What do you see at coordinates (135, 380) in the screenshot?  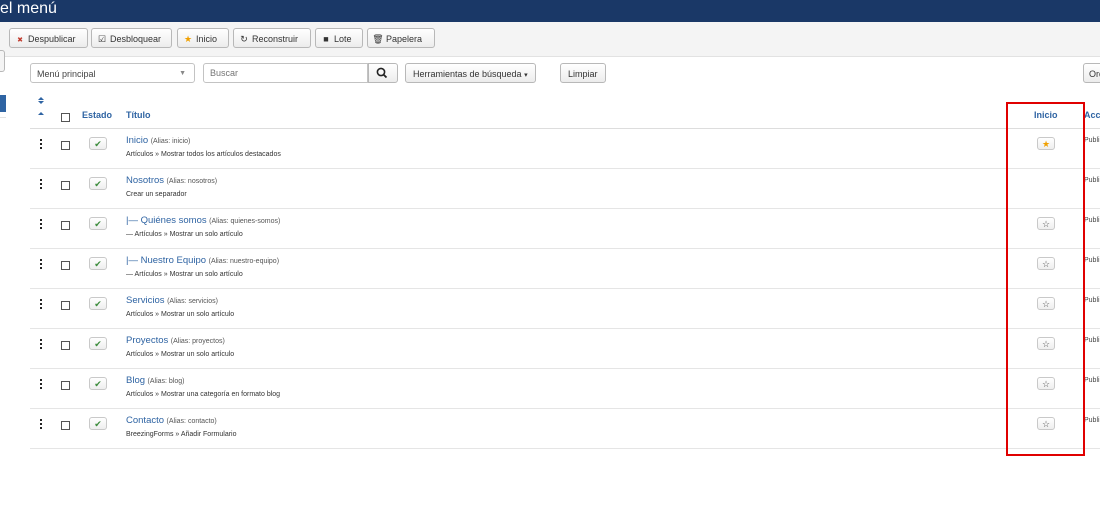 I see `item-title-link: Blog` at bounding box center [135, 380].